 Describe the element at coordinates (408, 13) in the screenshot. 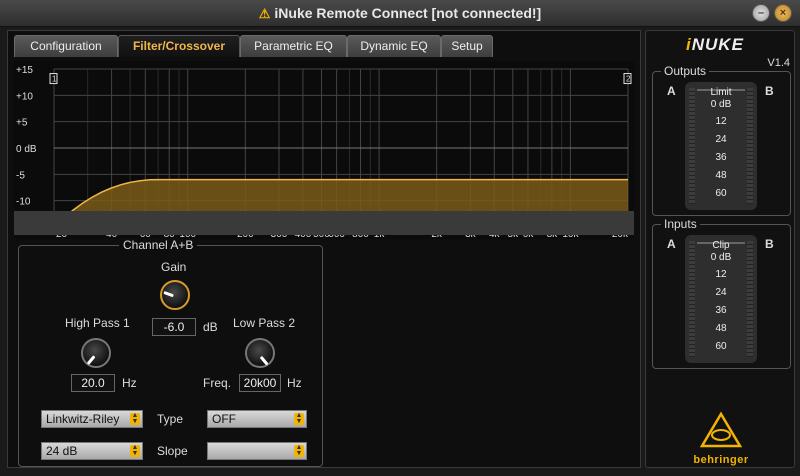

I see `window-title: iNuke Remote Connect [not connected!]` at that location.